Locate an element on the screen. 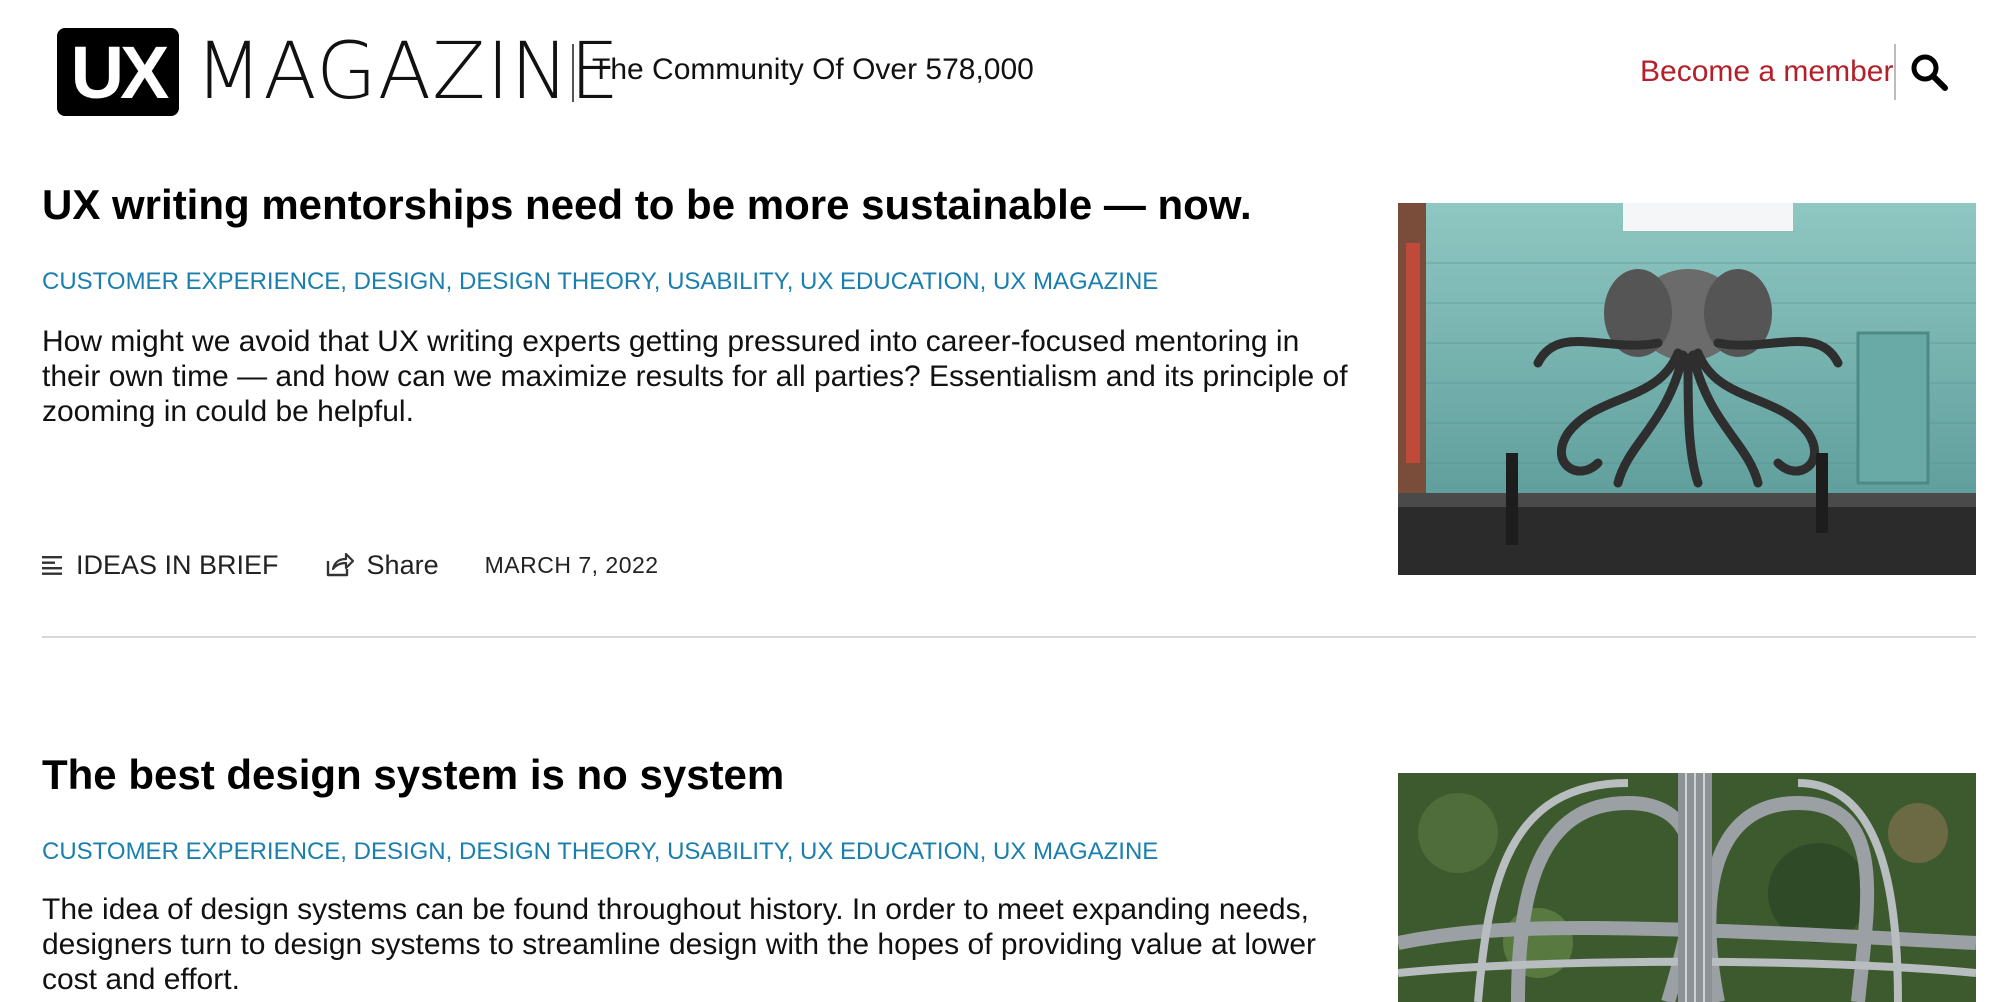  category-link: IDEAS IN BRIEF is located at coordinates (160, 565).